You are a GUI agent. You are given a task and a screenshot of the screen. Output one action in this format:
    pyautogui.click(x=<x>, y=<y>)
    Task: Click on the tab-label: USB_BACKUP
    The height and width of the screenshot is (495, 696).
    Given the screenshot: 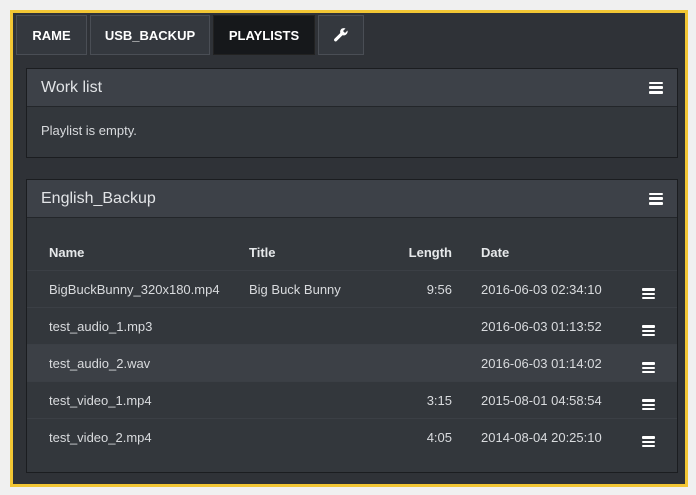 What is the action you would take?
    pyautogui.click(x=150, y=35)
    